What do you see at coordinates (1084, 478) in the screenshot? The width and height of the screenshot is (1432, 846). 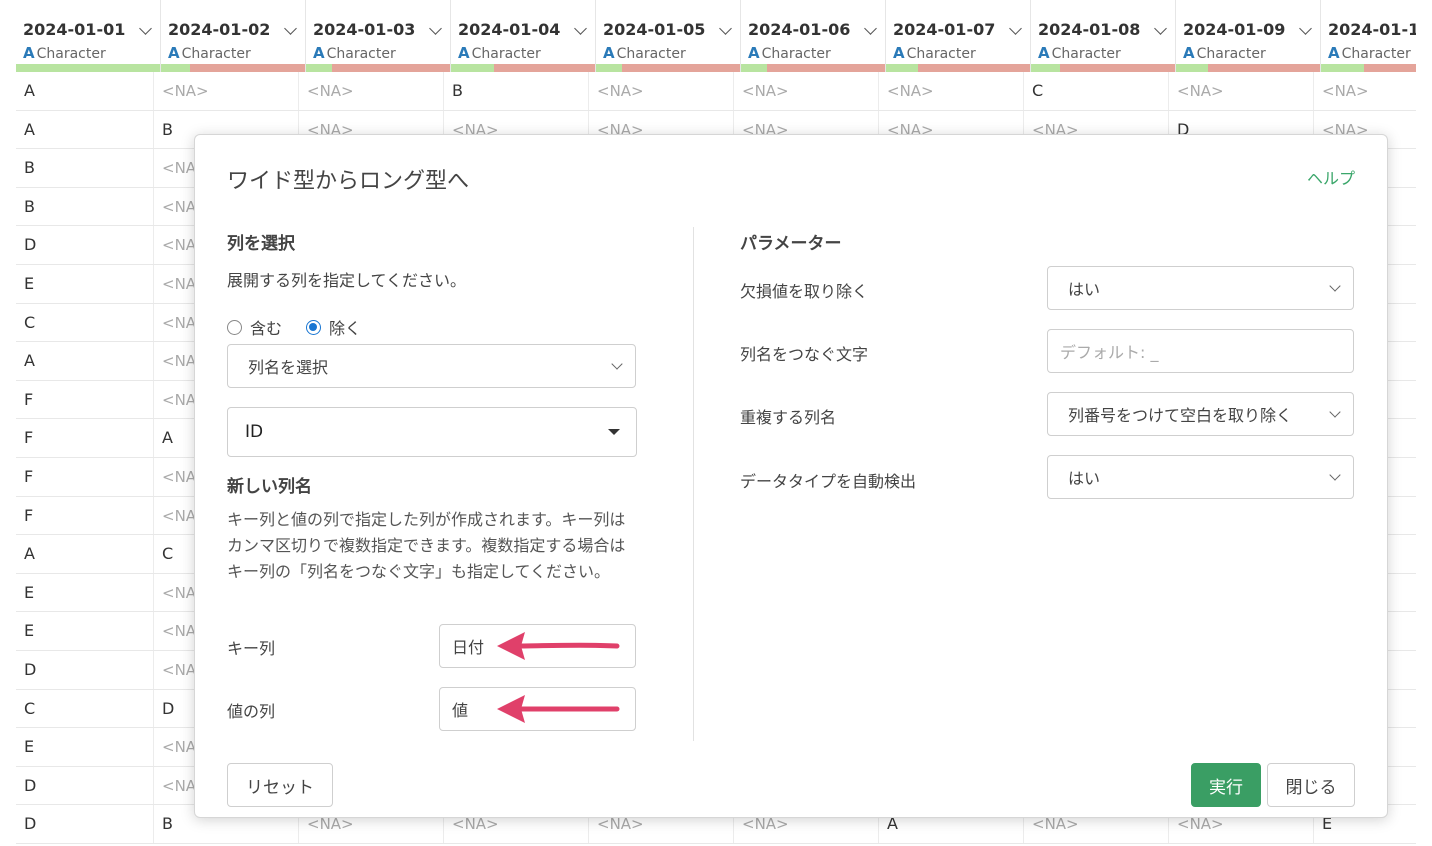 I see `auto-type-value: はい` at bounding box center [1084, 478].